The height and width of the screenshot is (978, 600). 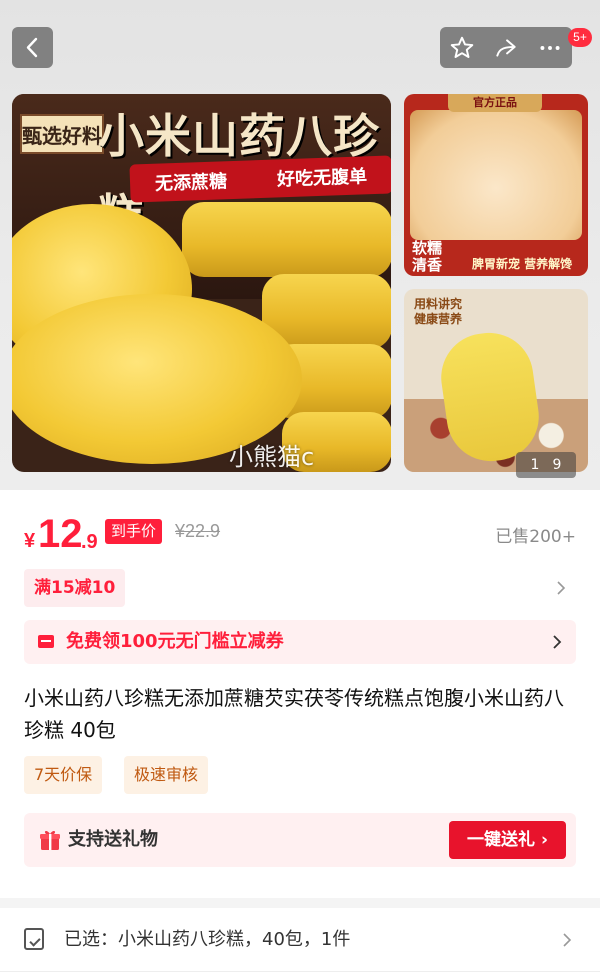 What do you see at coordinates (134, 531) in the screenshot?
I see `final-price-label: 到手价` at bounding box center [134, 531].